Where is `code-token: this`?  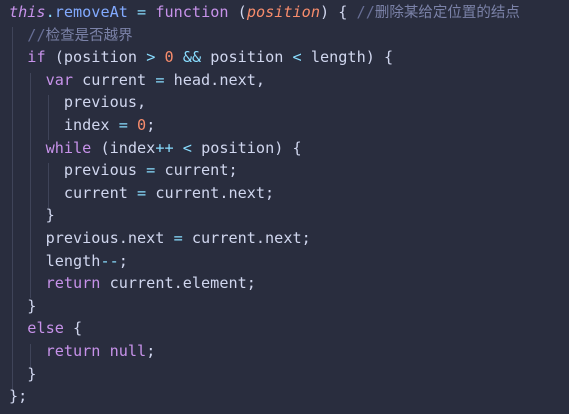
code-token: this is located at coordinates (27, 12).